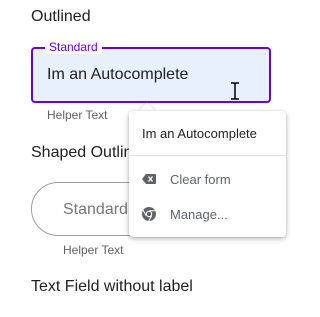  What do you see at coordinates (95, 209) in the screenshot?
I see `shaped-field-placeholder: Standard` at bounding box center [95, 209].